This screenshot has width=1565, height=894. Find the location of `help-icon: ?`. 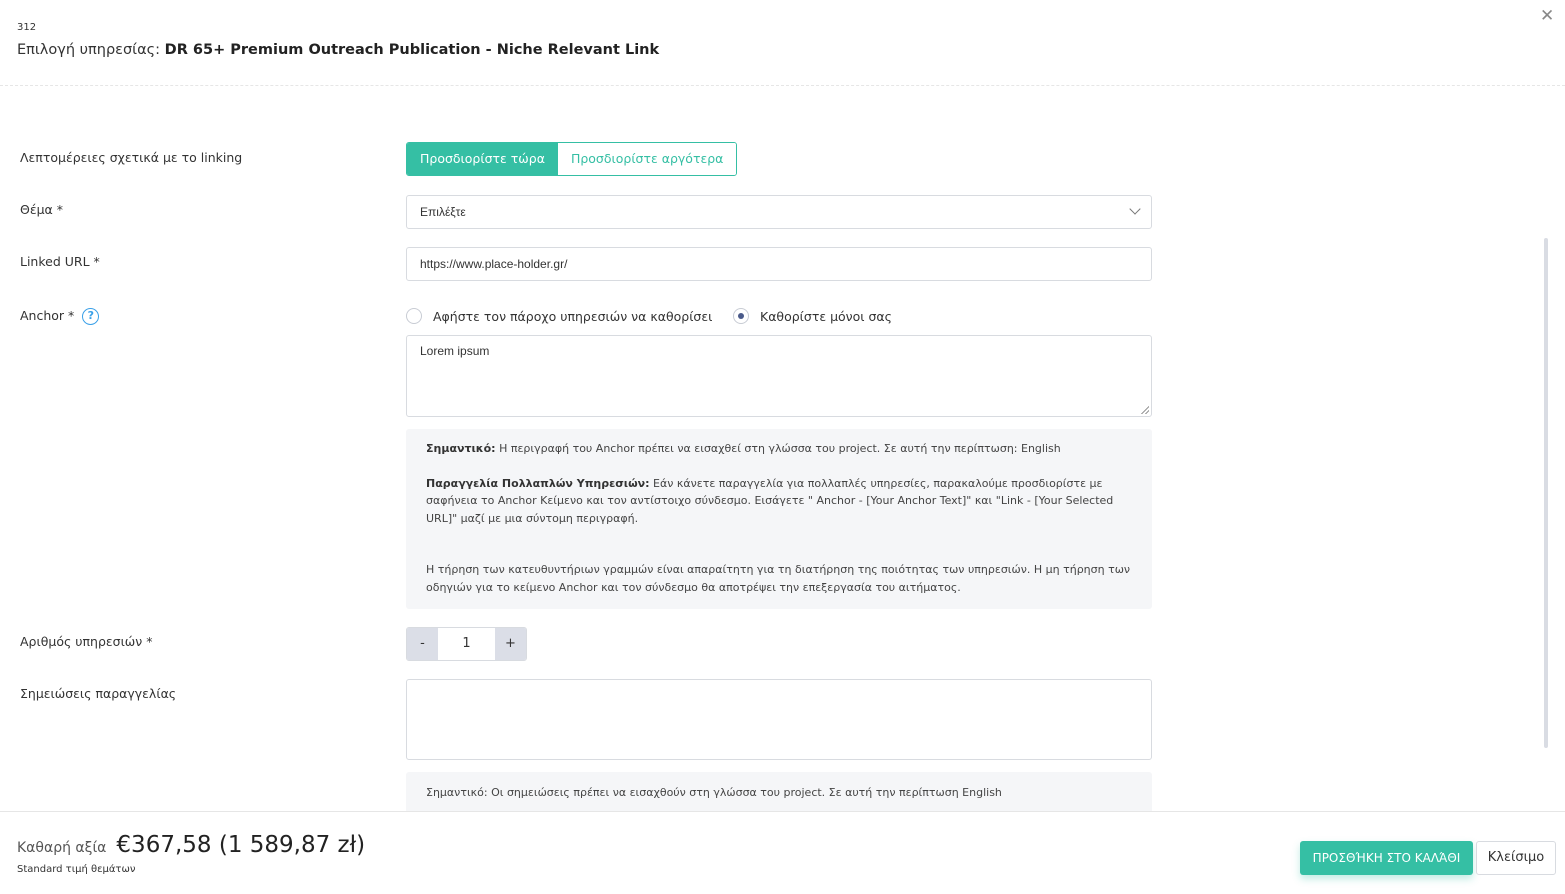

help-icon: ? is located at coordinates (91, 316).